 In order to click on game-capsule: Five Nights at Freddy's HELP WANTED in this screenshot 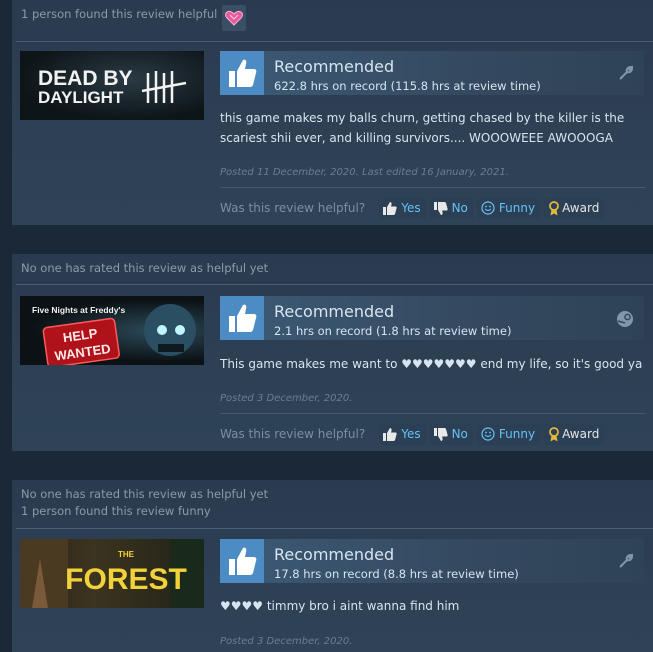, I will do `click(112, 330)`.